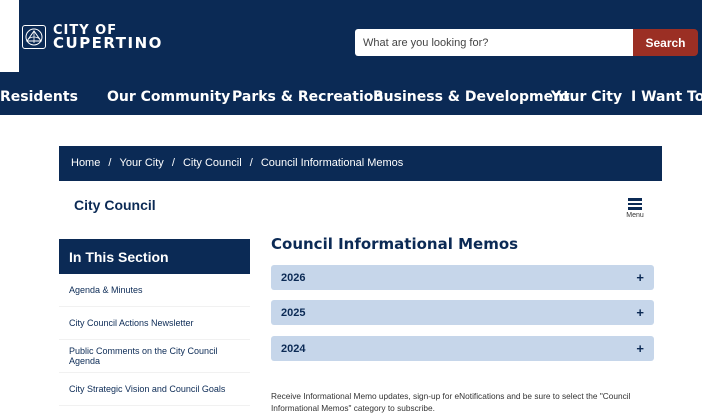 Image resolution: width=702 pixels, height=420 pixels. What do you see at coordinates (395, 244) in the screenshot?
I see `page-title: Council Informational Memos` at bounding box center [395, 244].